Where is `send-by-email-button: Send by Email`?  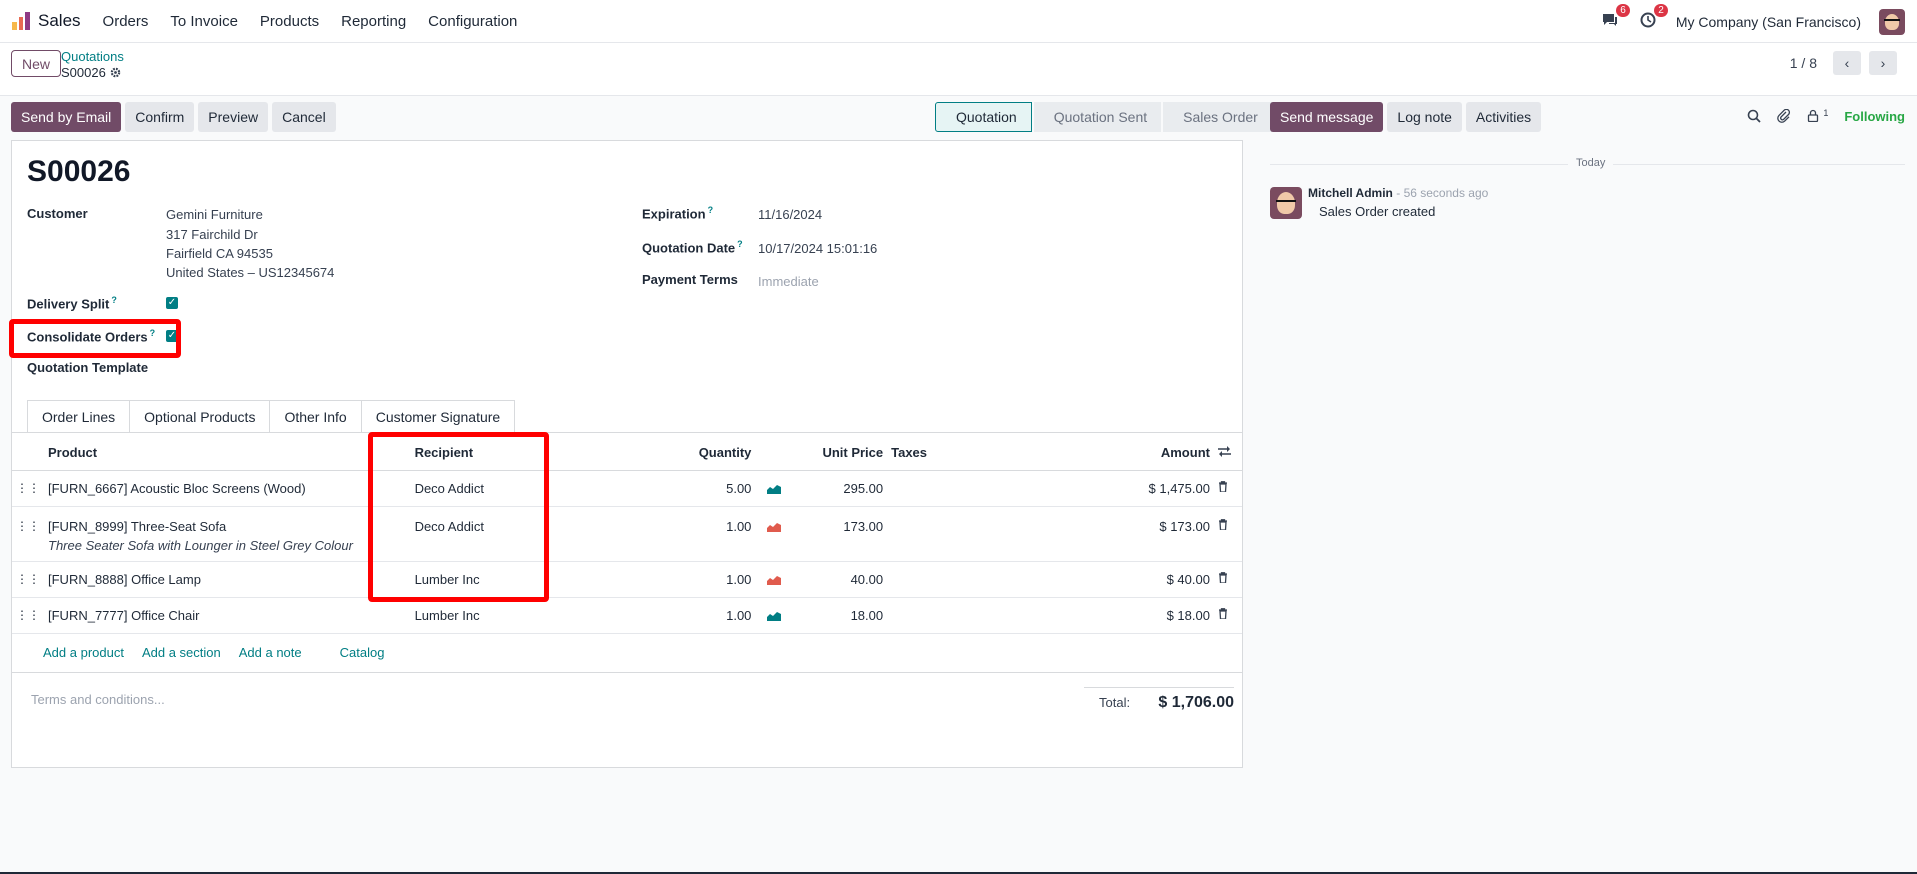 send-by-email-button: Send by Email is located at coordinates (66, 117).